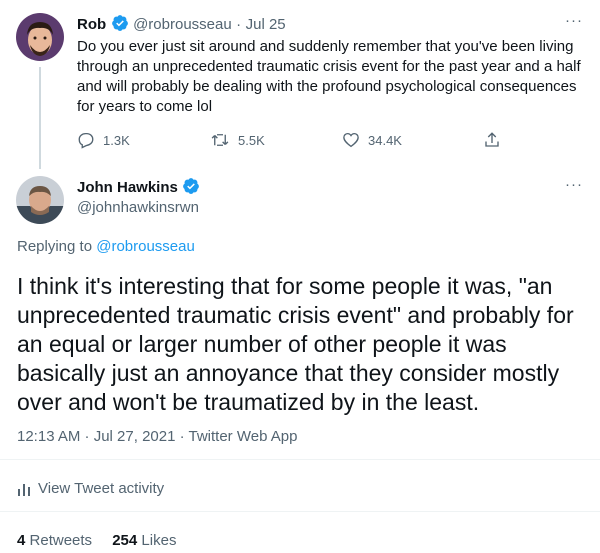 The height and width of the screenshot is (553, 600). What do you see at coordinates (220, 140) in the screenshot?
I see `retweet-icon` at bounding box center [220, 140].